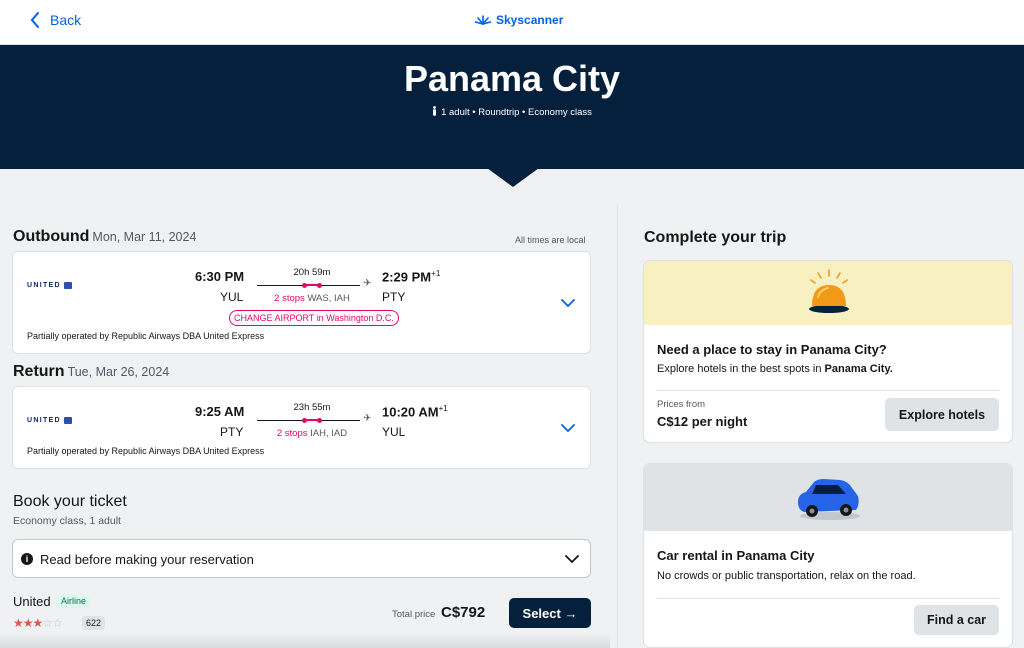  I want to click on hotel-desc-city: Panama City., so click(858, 369).